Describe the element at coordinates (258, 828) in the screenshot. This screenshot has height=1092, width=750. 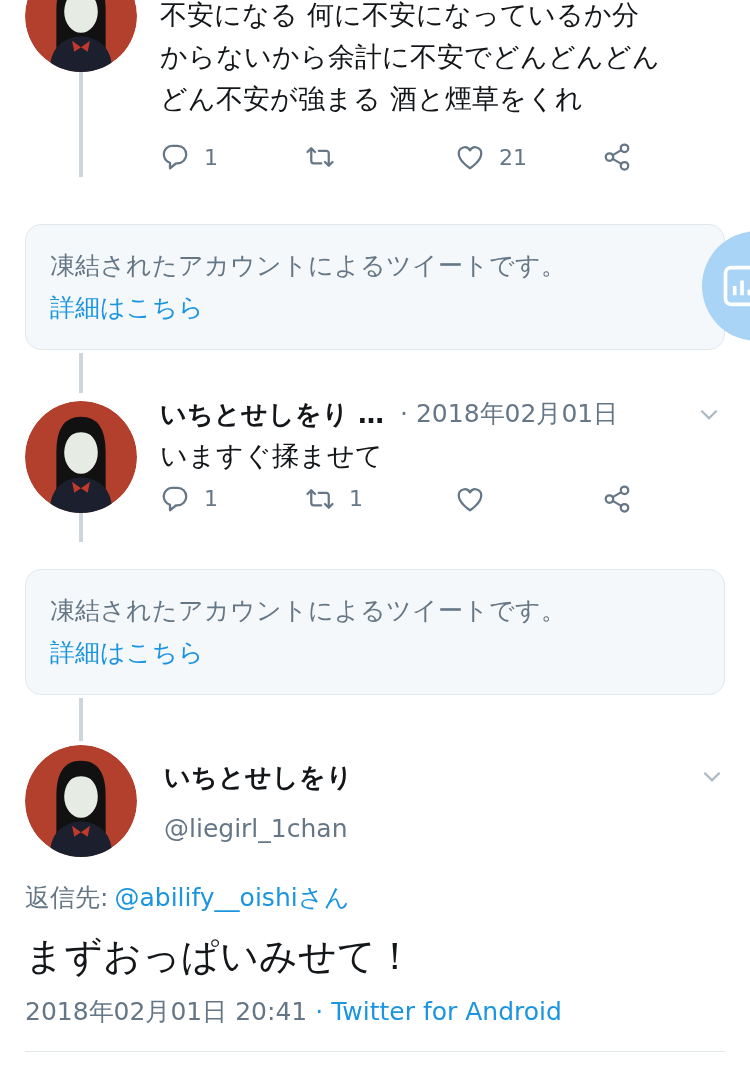
I see `user-handle: @liegirl_1chan` at that location.